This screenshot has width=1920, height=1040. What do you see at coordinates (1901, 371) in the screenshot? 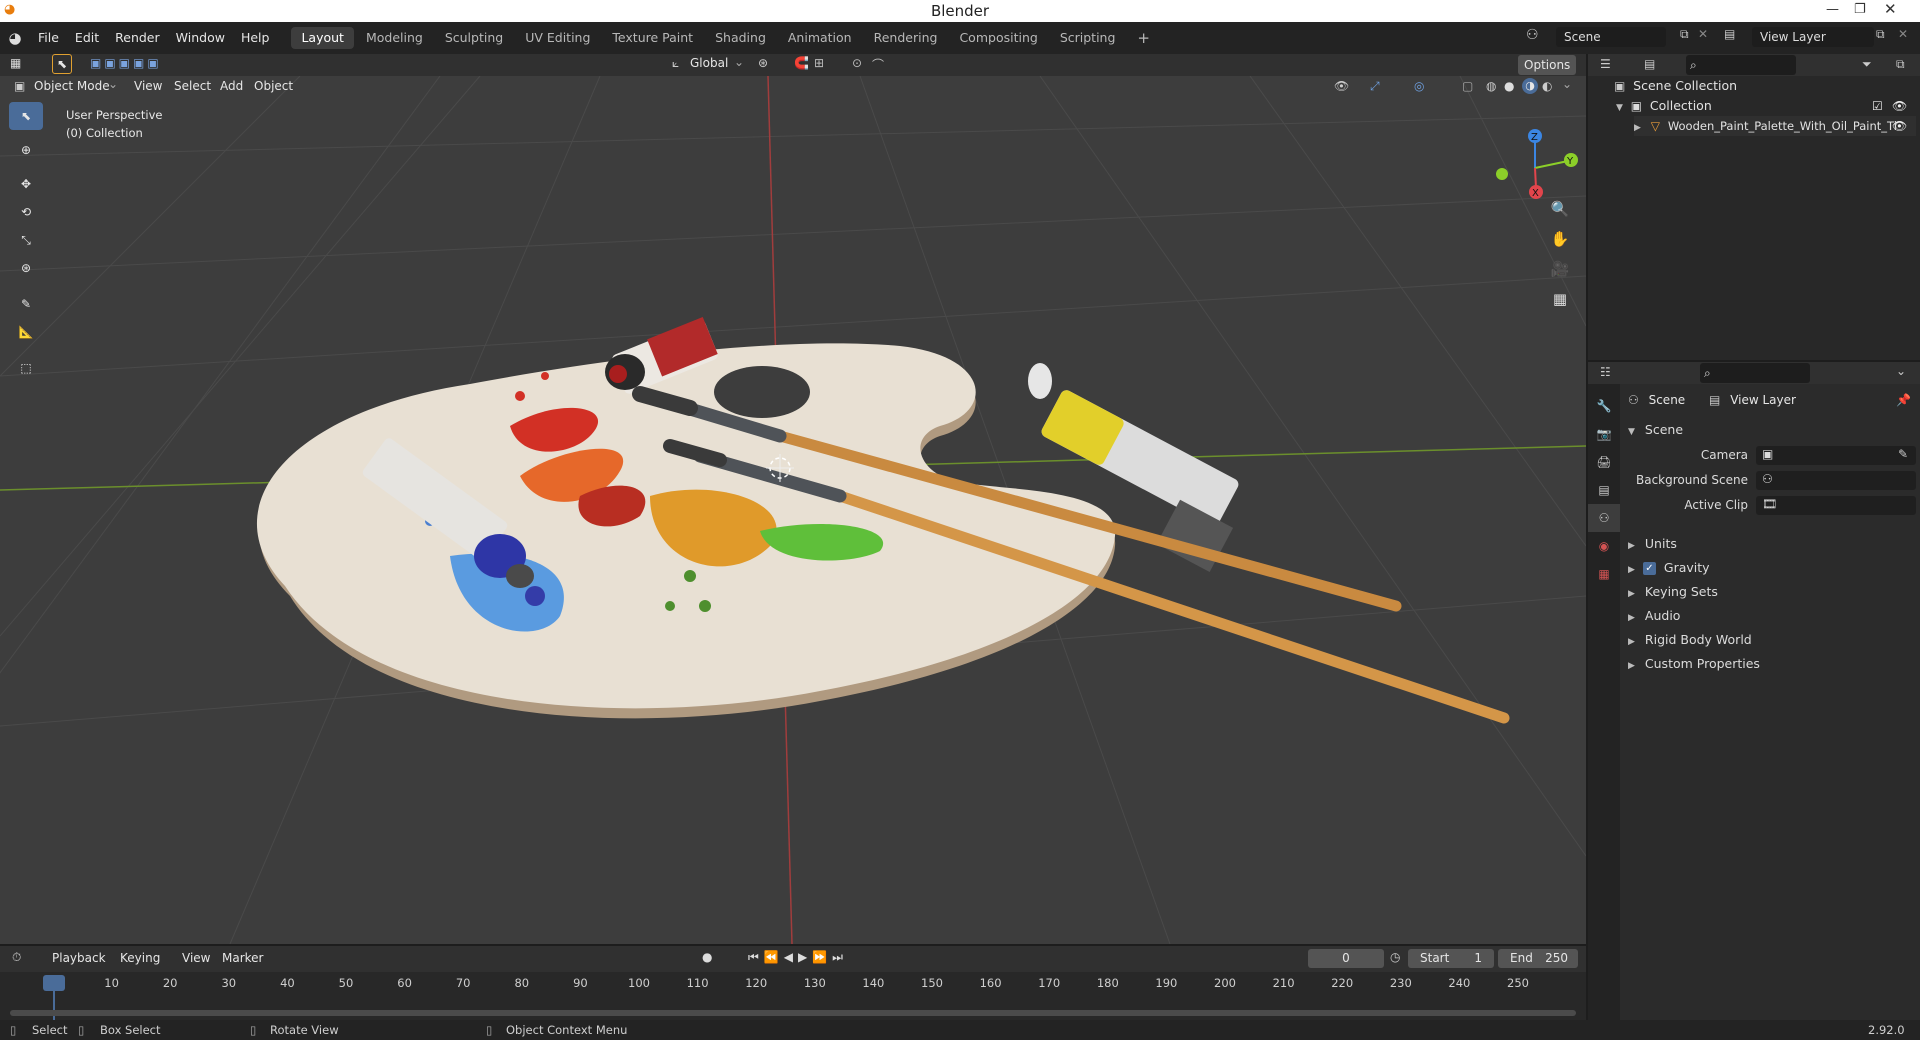
I see `chevron-down-icon: ⌄` at bounding box center [1901, 371].